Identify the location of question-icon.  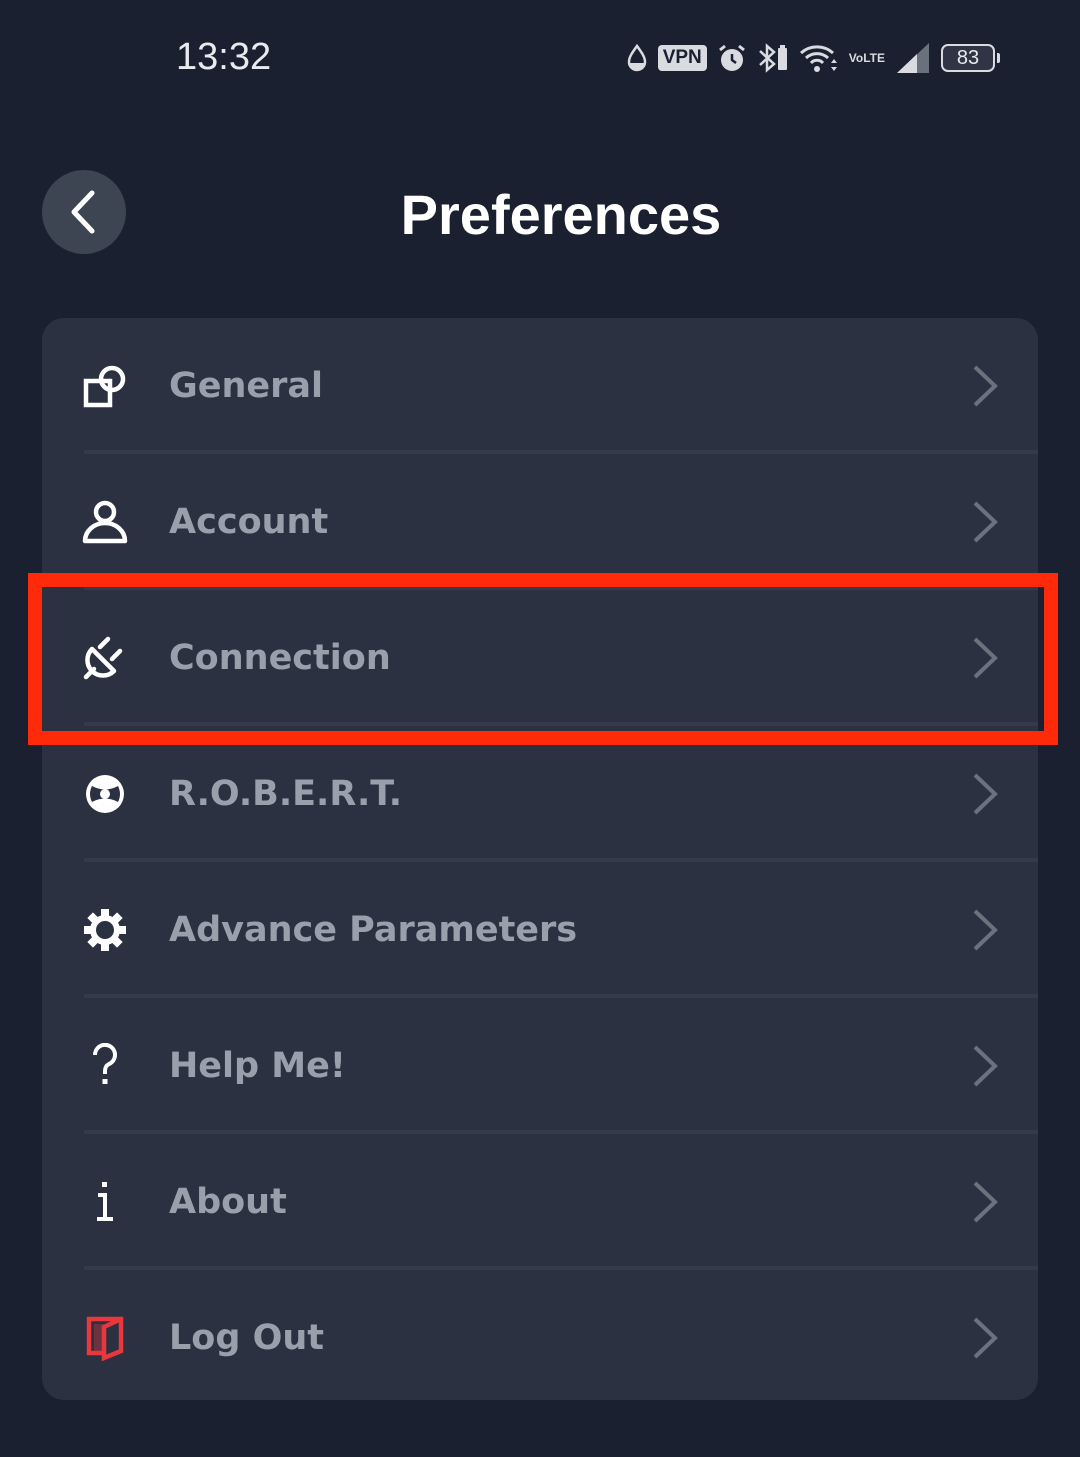
(105, 1066).